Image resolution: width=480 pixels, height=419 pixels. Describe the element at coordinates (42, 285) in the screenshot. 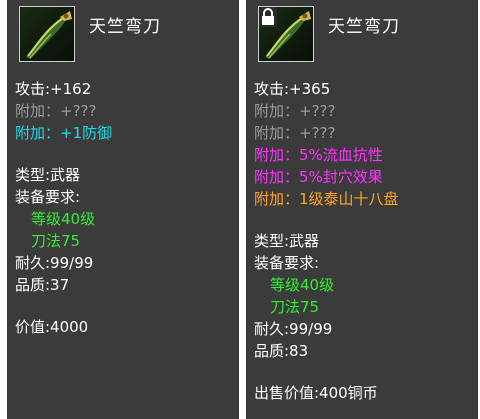

I see `quality-stat: 品质:37` at that location.